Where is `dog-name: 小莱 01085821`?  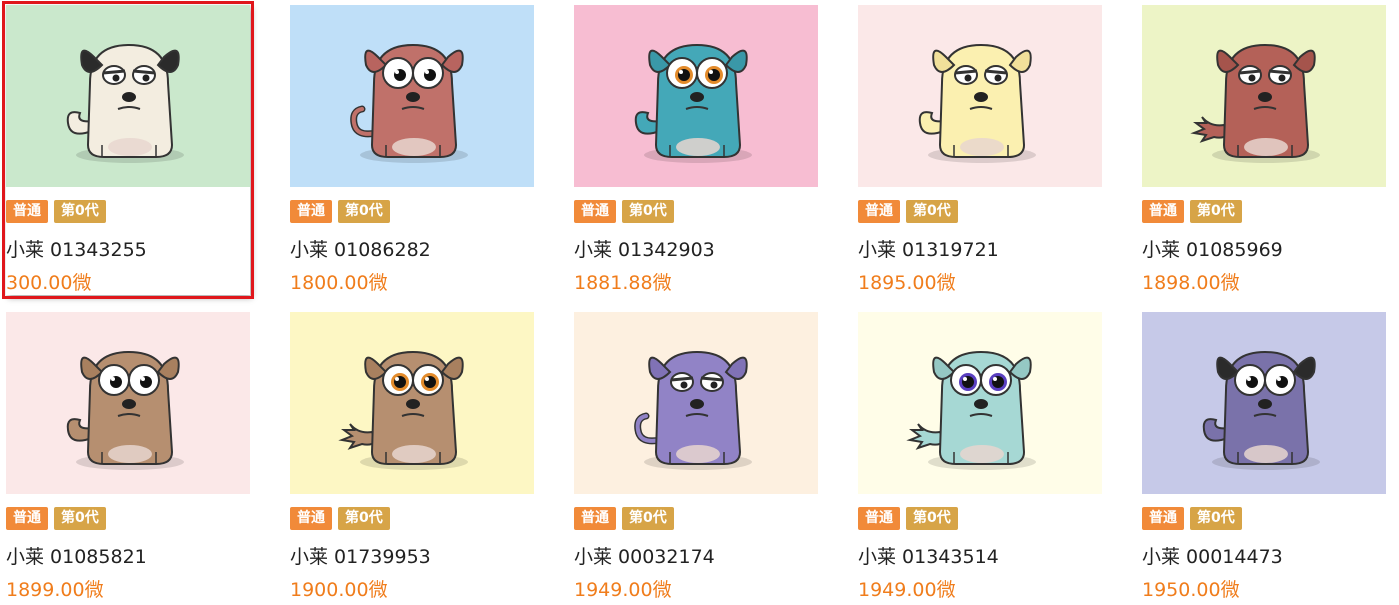 dog-name: 小莱 01085821 is located at coordinates (76, 555).